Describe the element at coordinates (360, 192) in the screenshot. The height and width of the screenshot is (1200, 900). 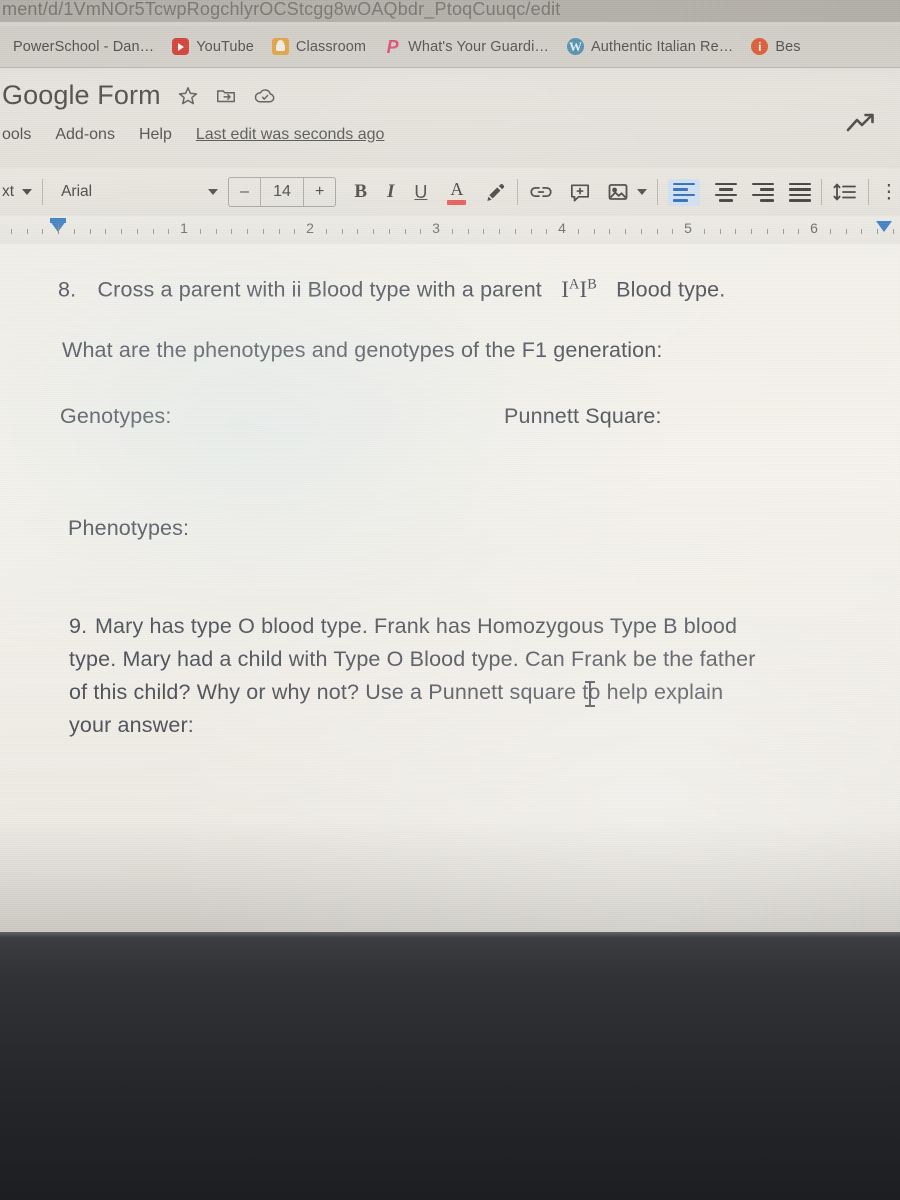
I see `bold-button: B` at that location.